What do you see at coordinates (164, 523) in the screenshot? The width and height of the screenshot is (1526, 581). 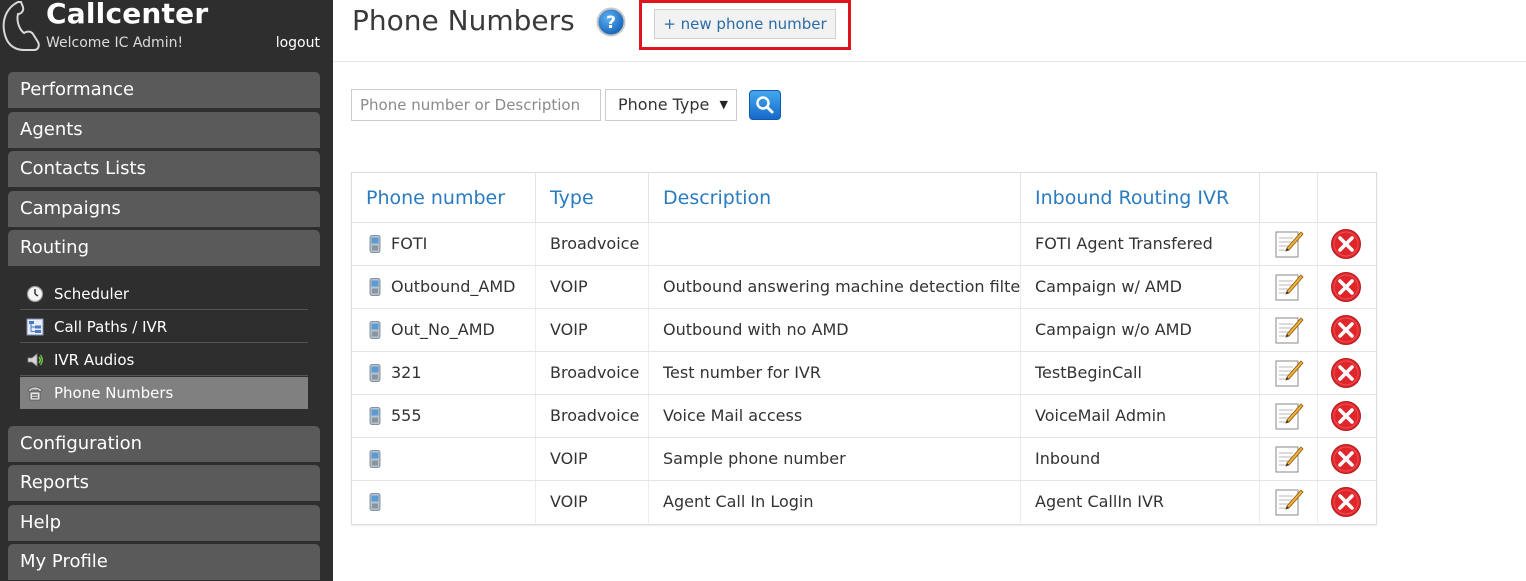 I see `nav-help: Help` at bounding box center [164, 523].